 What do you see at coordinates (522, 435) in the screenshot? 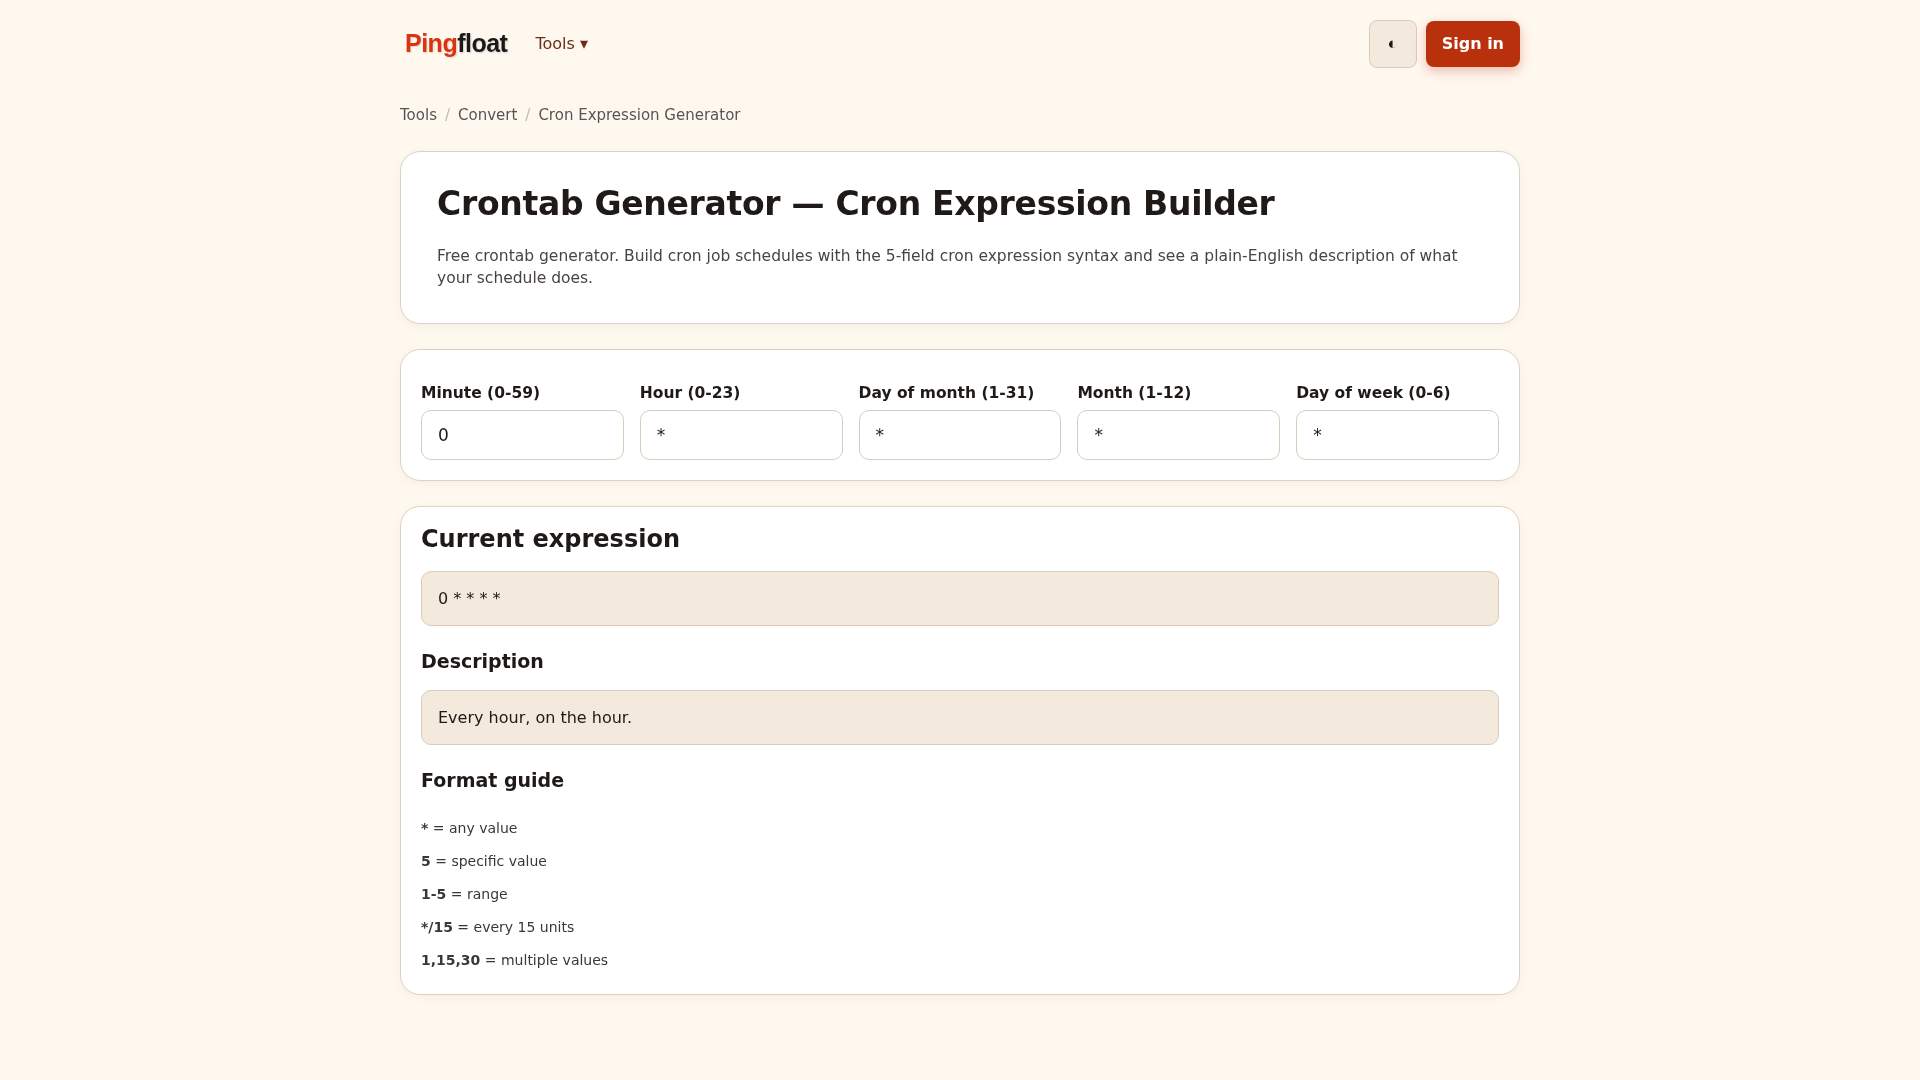
I see `input-field: 0` at bounding box center [522, 435].